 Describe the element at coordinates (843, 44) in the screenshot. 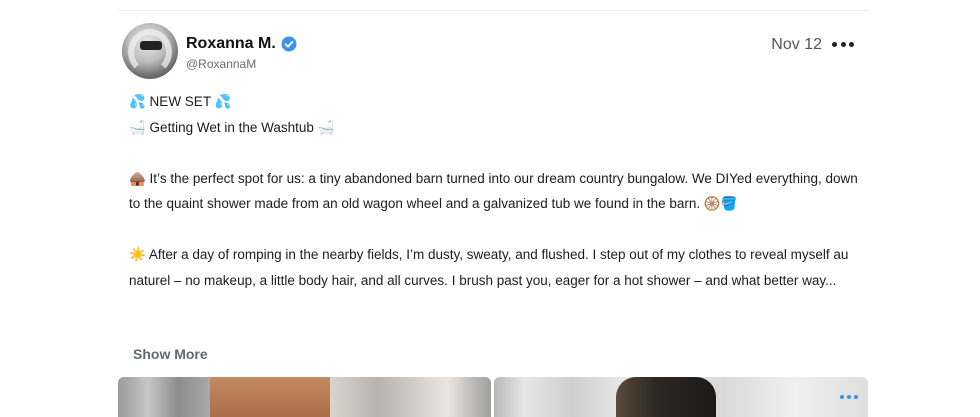

I see `more-options-icon` at that location.